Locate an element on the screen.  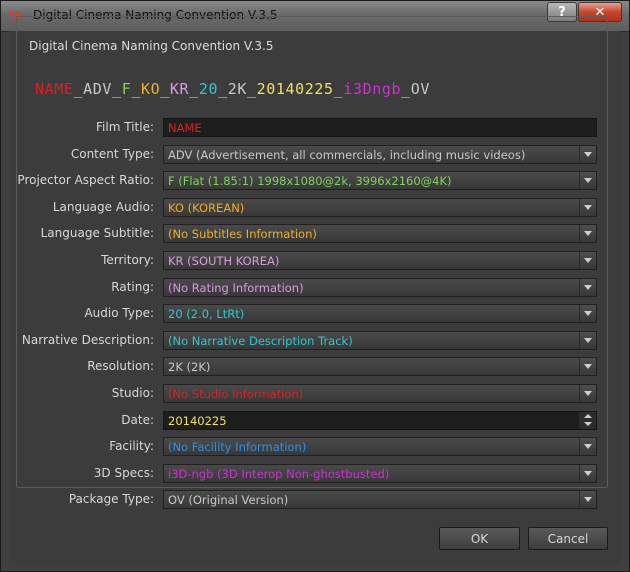
narrative-description-value: (No Narrative Description Track) is located at coordinates (260, 341).